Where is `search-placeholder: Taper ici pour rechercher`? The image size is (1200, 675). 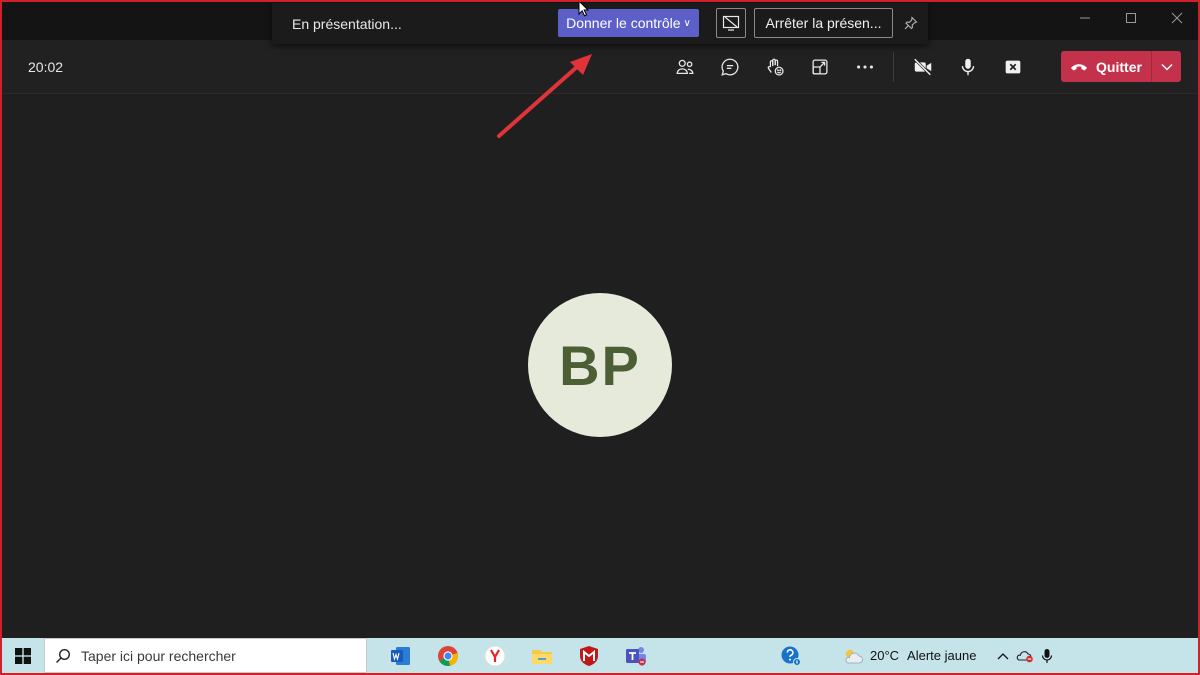
search-placeholder: Taper ici pour rechercher is located at coordinates (158, 655).